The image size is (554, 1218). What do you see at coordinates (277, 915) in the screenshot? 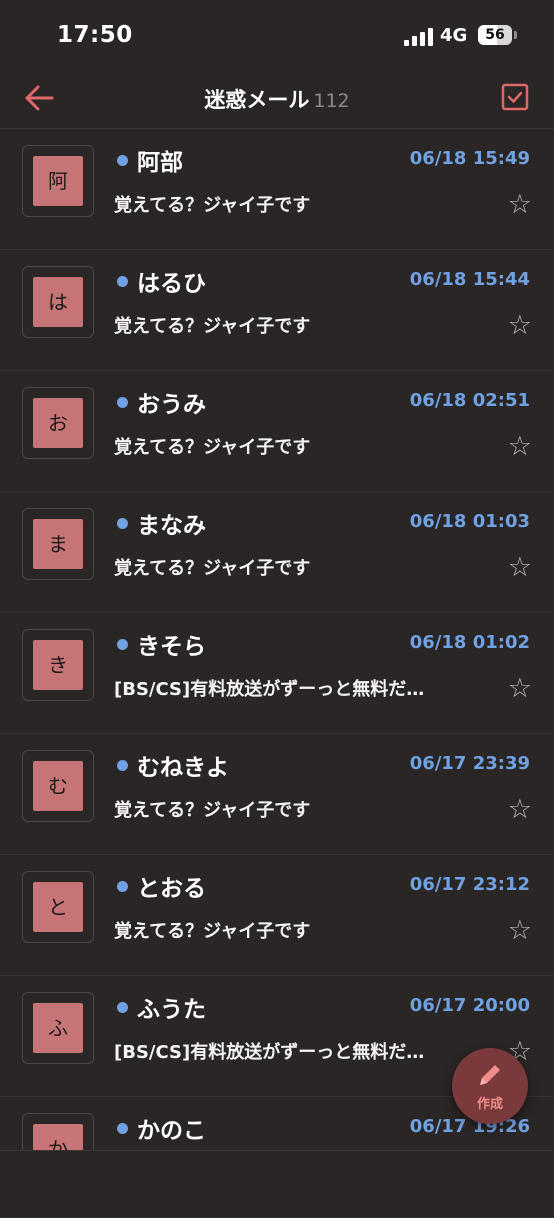
I see `message-row: と とおる 06/17 23:12 覚えてる？ジャイ子です ☆` at bounding box center [277, 915].